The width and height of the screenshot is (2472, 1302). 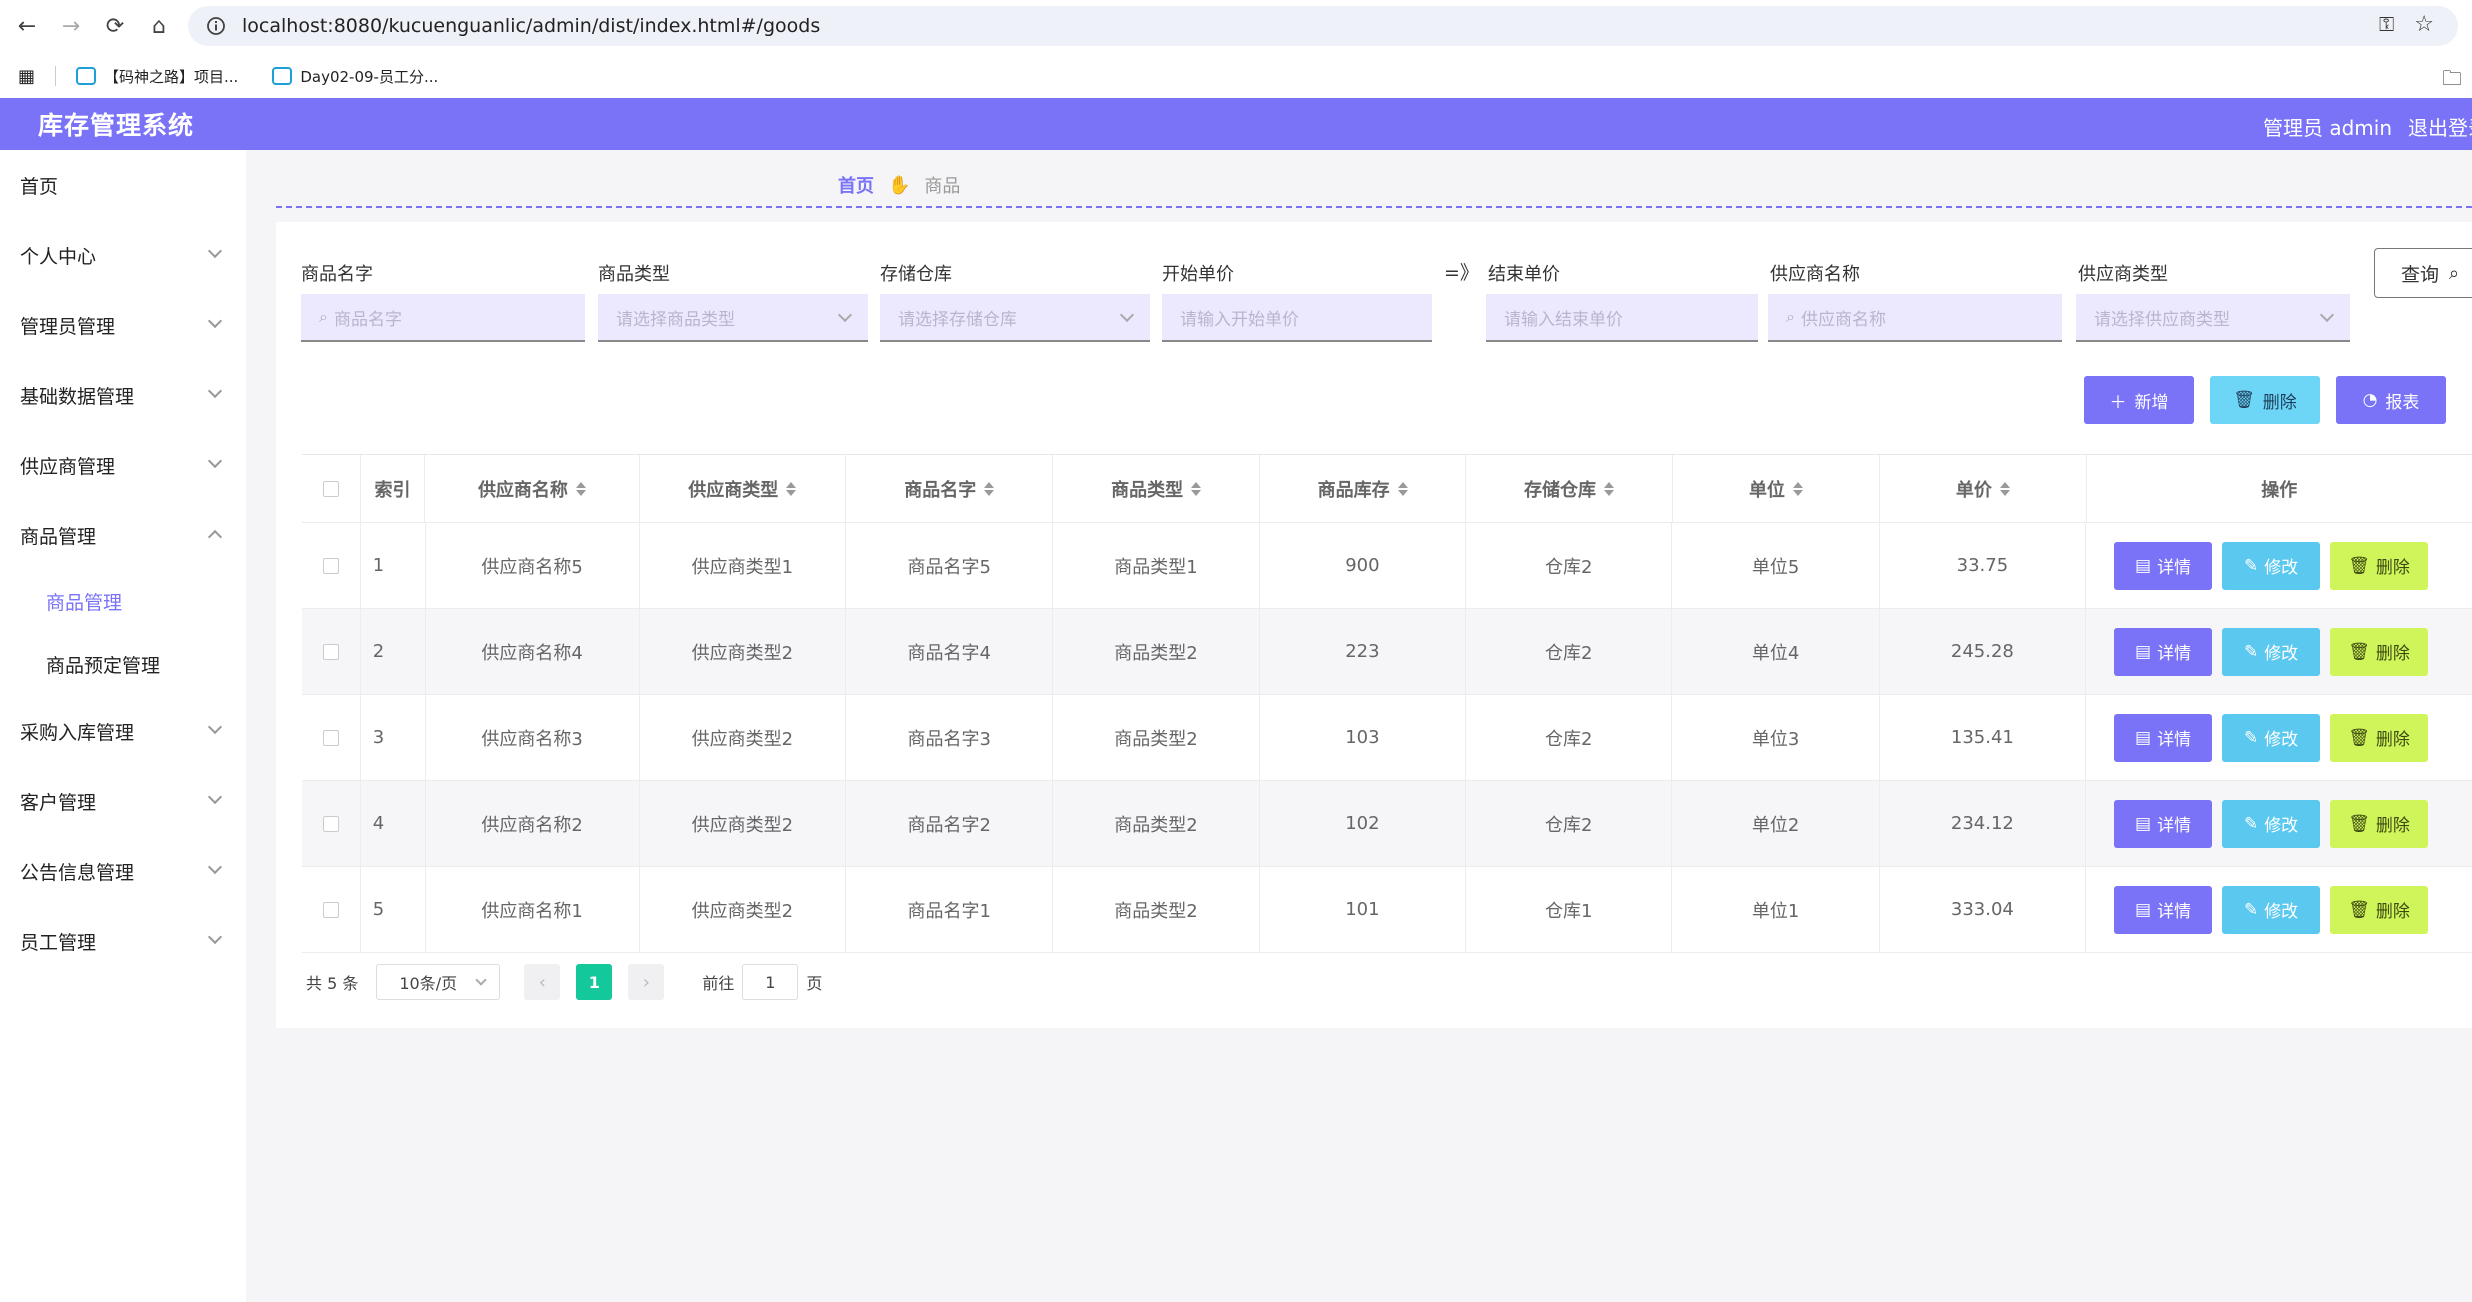 What do you see at coordinates (1015, 318) in the screenshot?
I see `warehouse-select: 请选择存储仓库` at bounding box center [1015, 318].